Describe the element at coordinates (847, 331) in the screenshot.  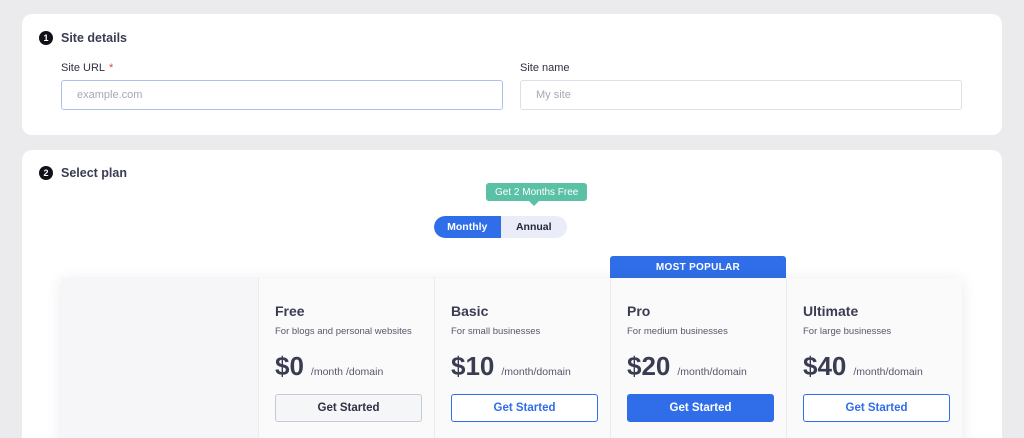
I see `plan-description: For large businesses` at that location.